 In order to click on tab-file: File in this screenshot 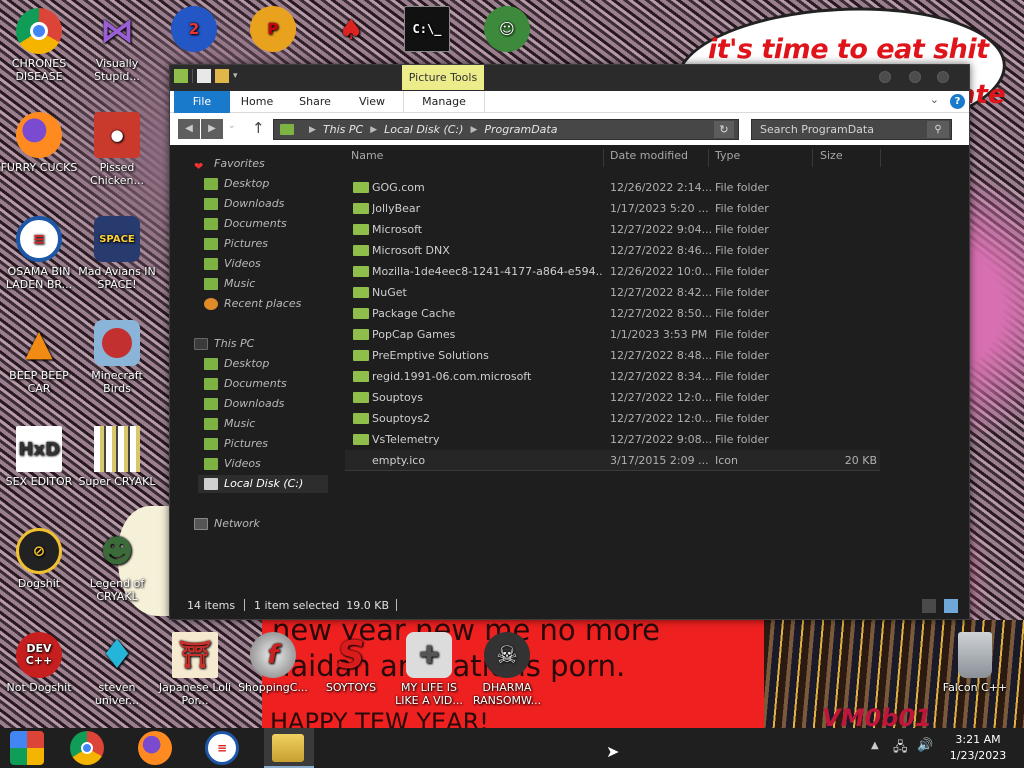, I will do `click(202, 102)`.